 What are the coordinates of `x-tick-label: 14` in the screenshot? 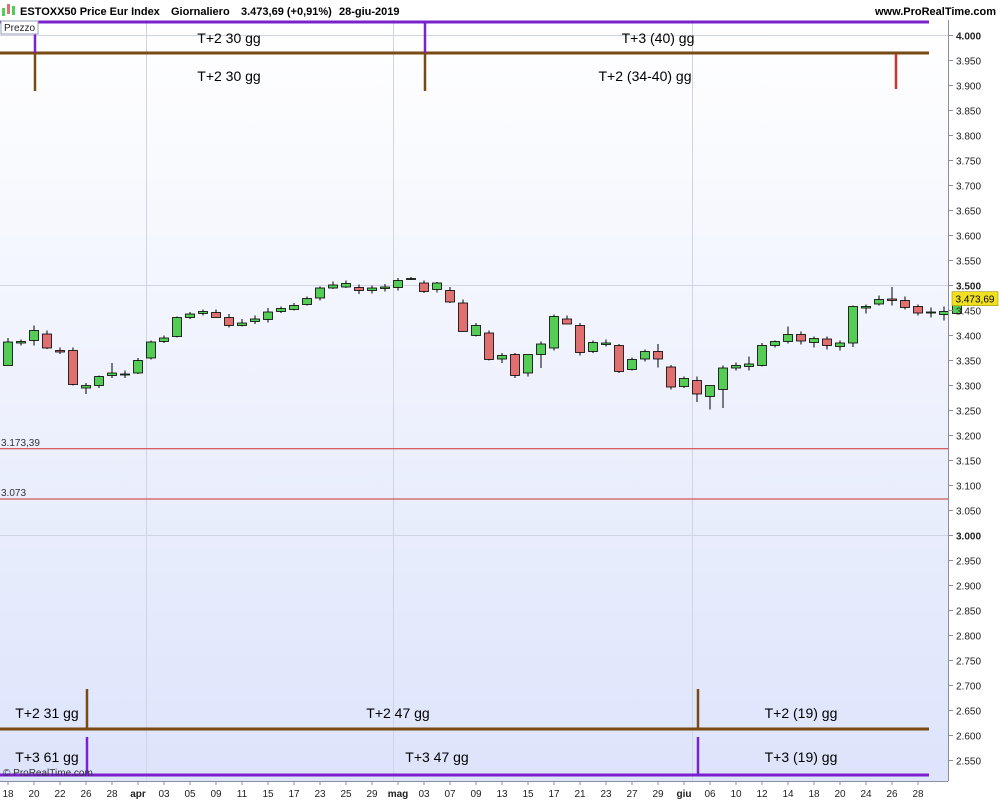 It's located at (788, 794).